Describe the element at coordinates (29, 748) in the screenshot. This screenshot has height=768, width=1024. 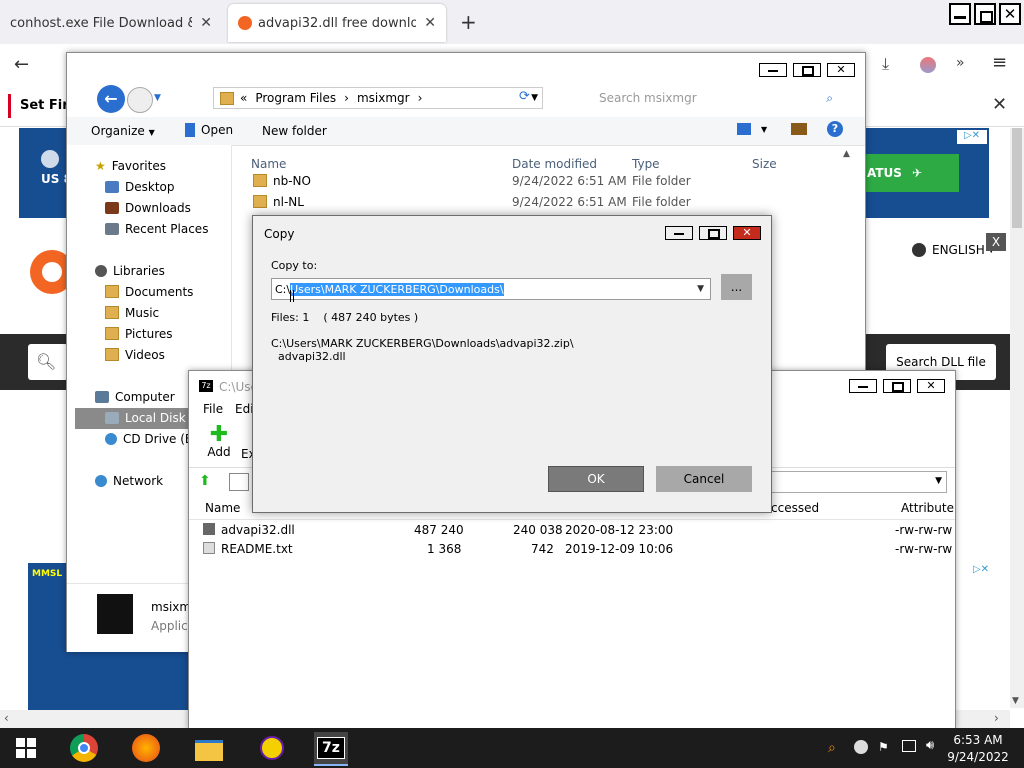
I see `start-button` at that location.